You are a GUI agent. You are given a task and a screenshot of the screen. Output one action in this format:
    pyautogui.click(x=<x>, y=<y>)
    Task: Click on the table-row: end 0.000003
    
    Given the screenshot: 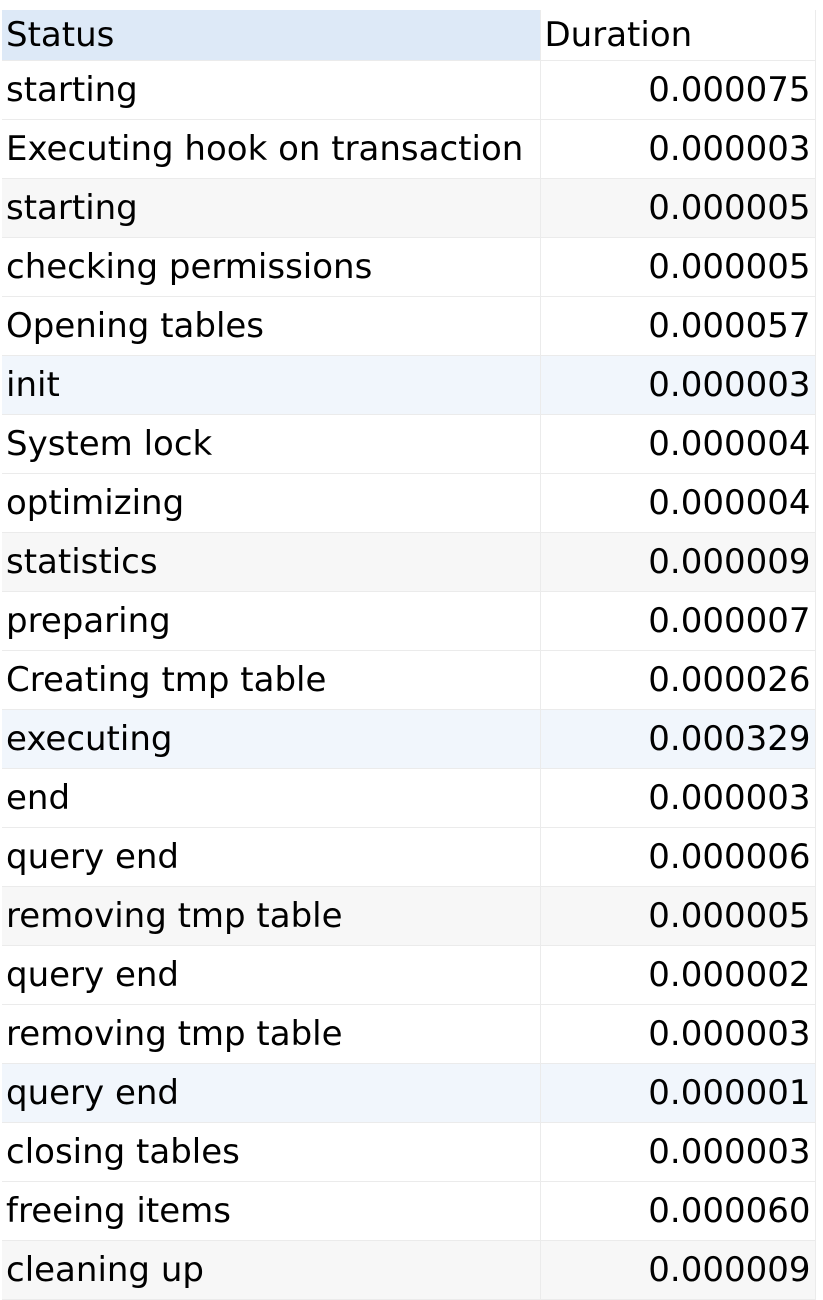 What is the action you would take?
    pyautogui.click(x=409, y=798)
    